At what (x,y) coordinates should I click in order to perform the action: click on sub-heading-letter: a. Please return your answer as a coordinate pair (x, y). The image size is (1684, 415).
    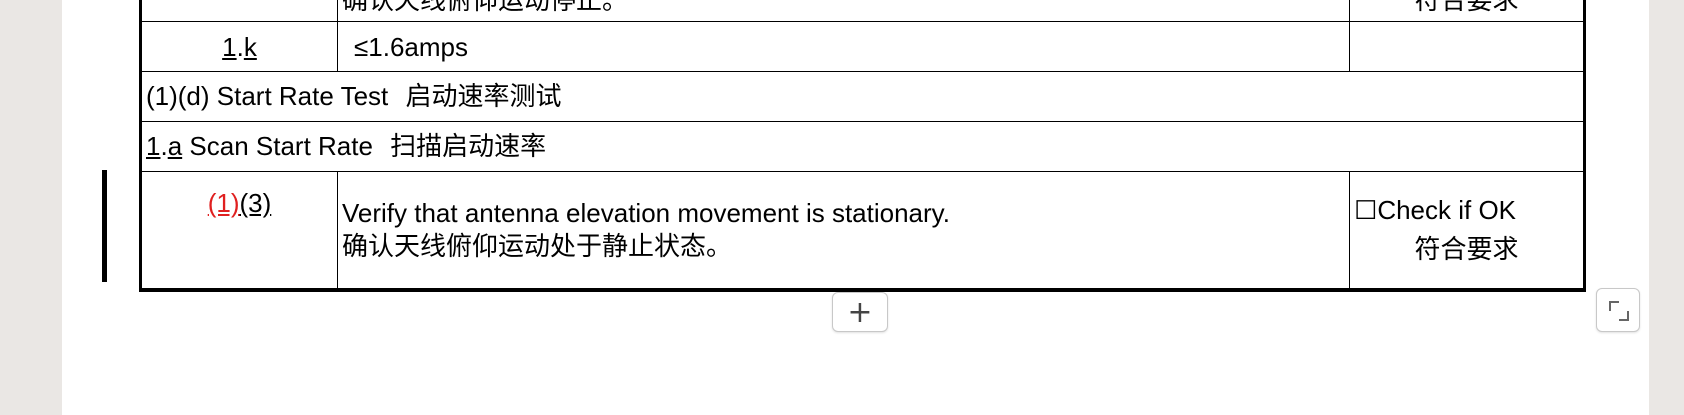
    Looking at the image, I should click on (175, 146).